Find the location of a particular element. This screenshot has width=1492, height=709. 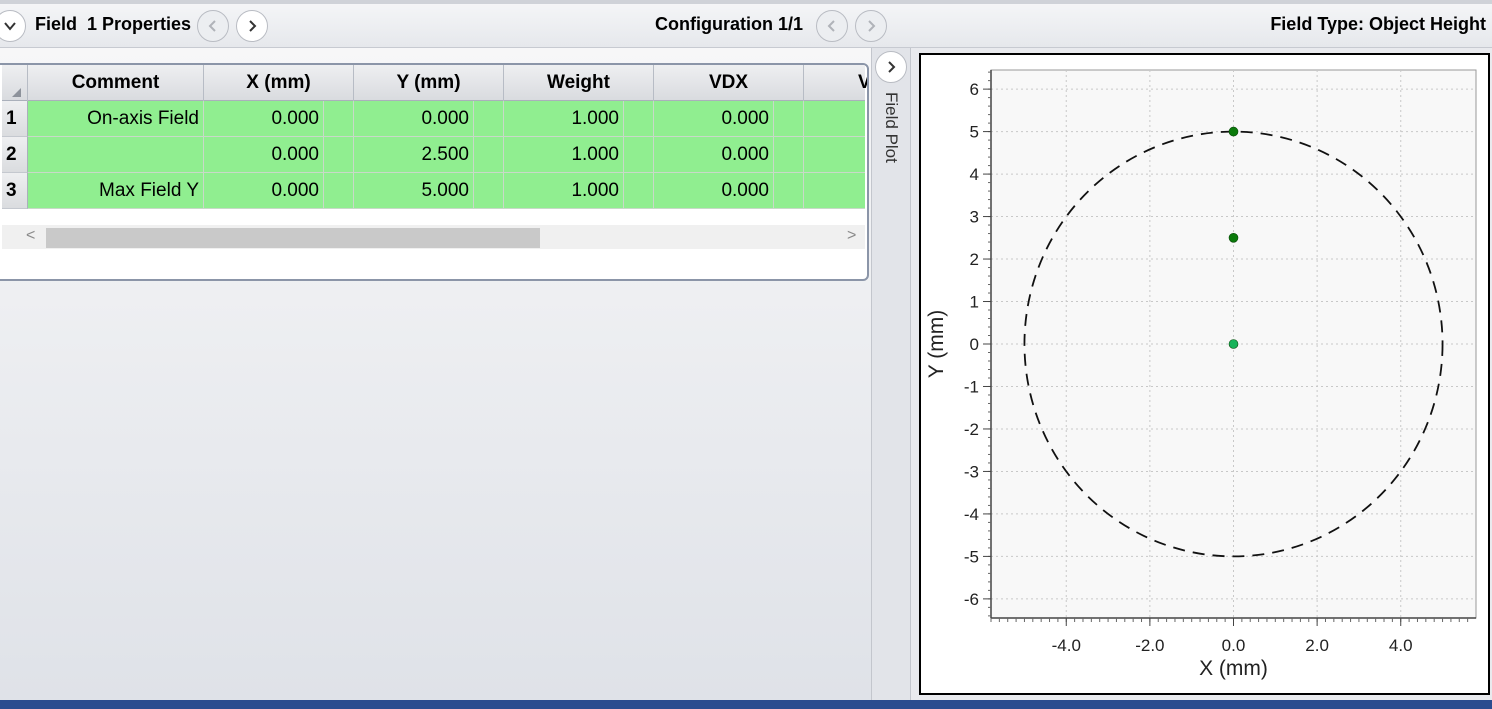

chevron-down-icon is located at coordinates (10, 26).